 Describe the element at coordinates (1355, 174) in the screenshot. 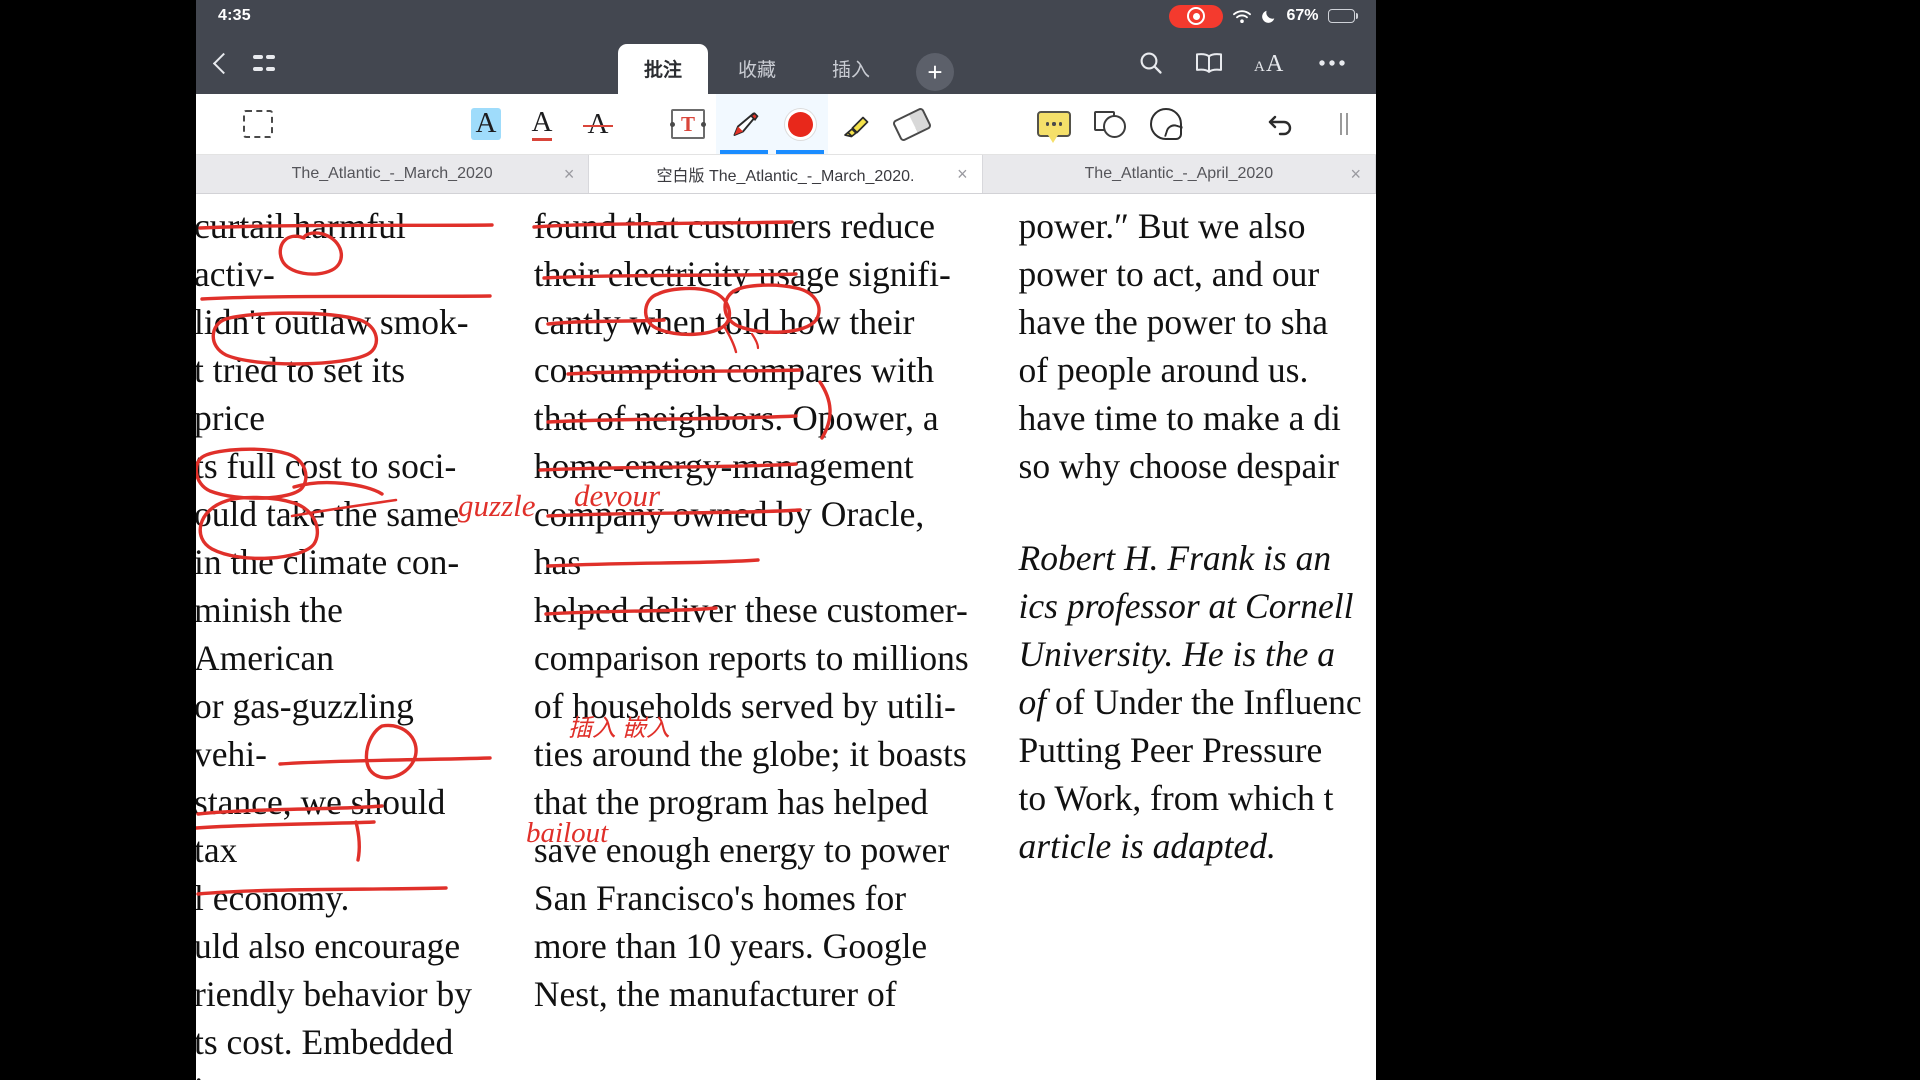

I see `doc-tab-april-close-icon: ×` at that location.